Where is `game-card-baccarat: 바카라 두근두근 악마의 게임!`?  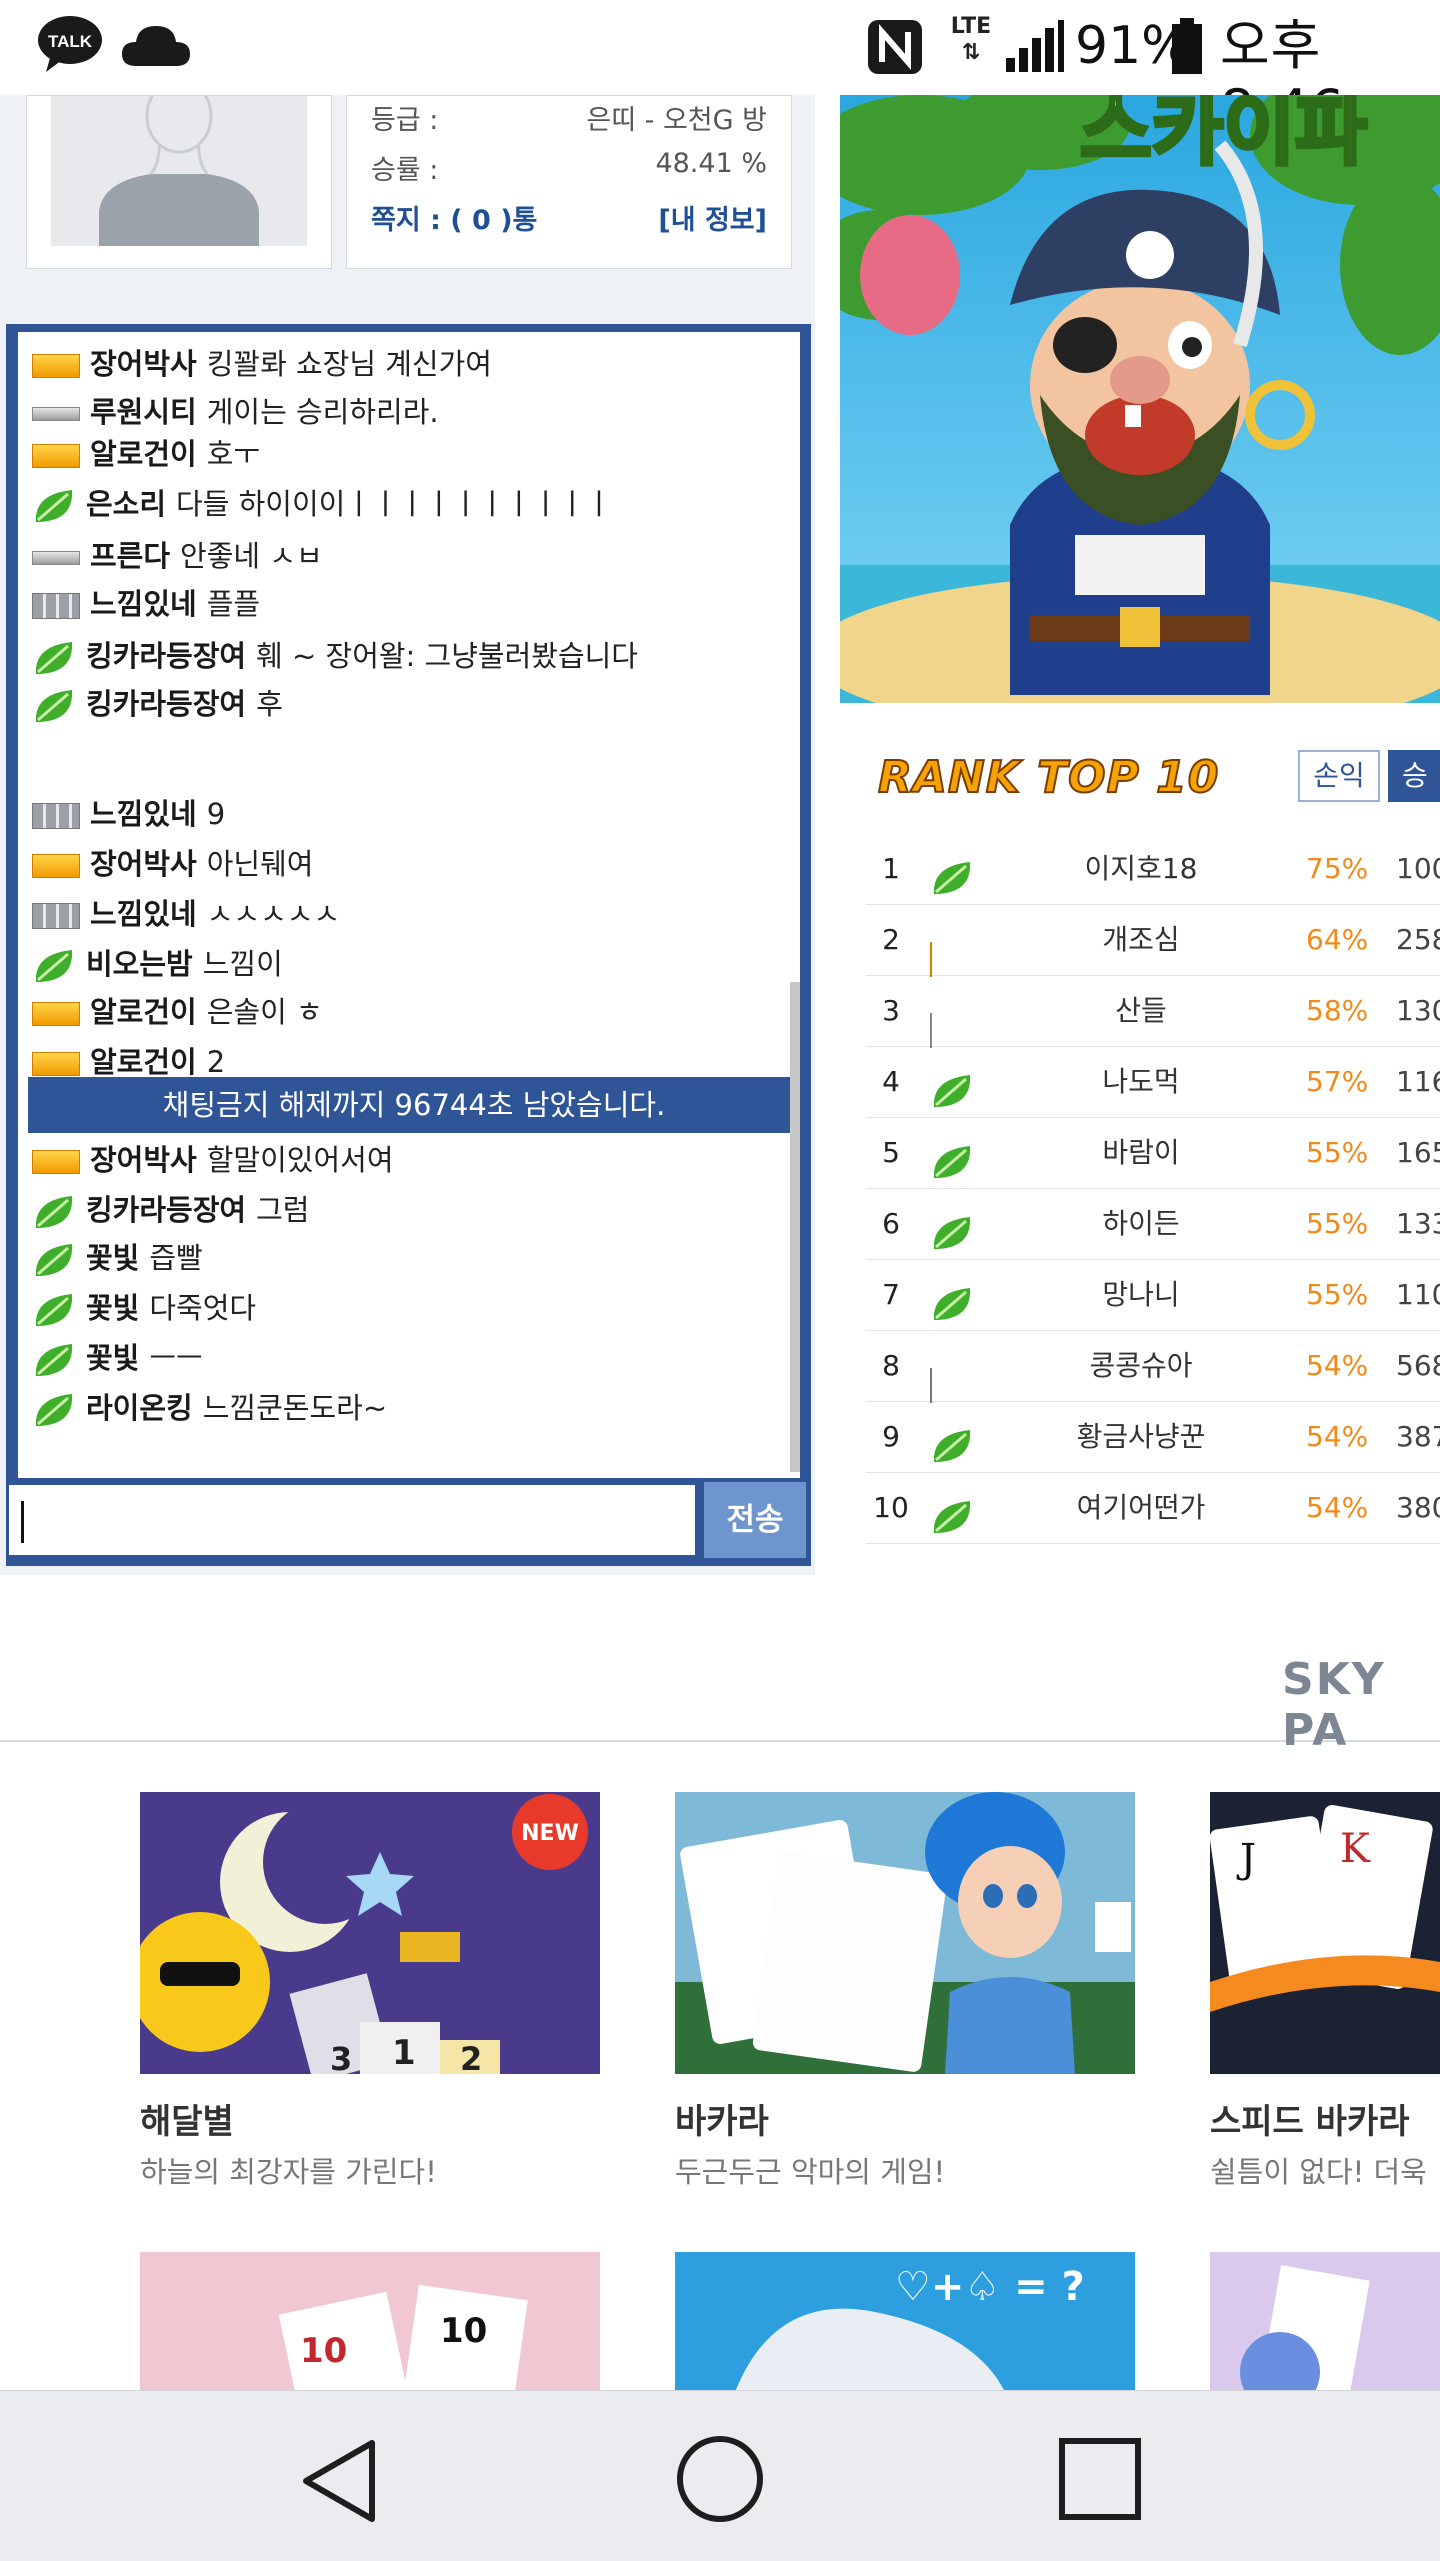
game-card-baccarat: 바카라 두근두근 악마의 게임! is located at coordinates (905, 1991).